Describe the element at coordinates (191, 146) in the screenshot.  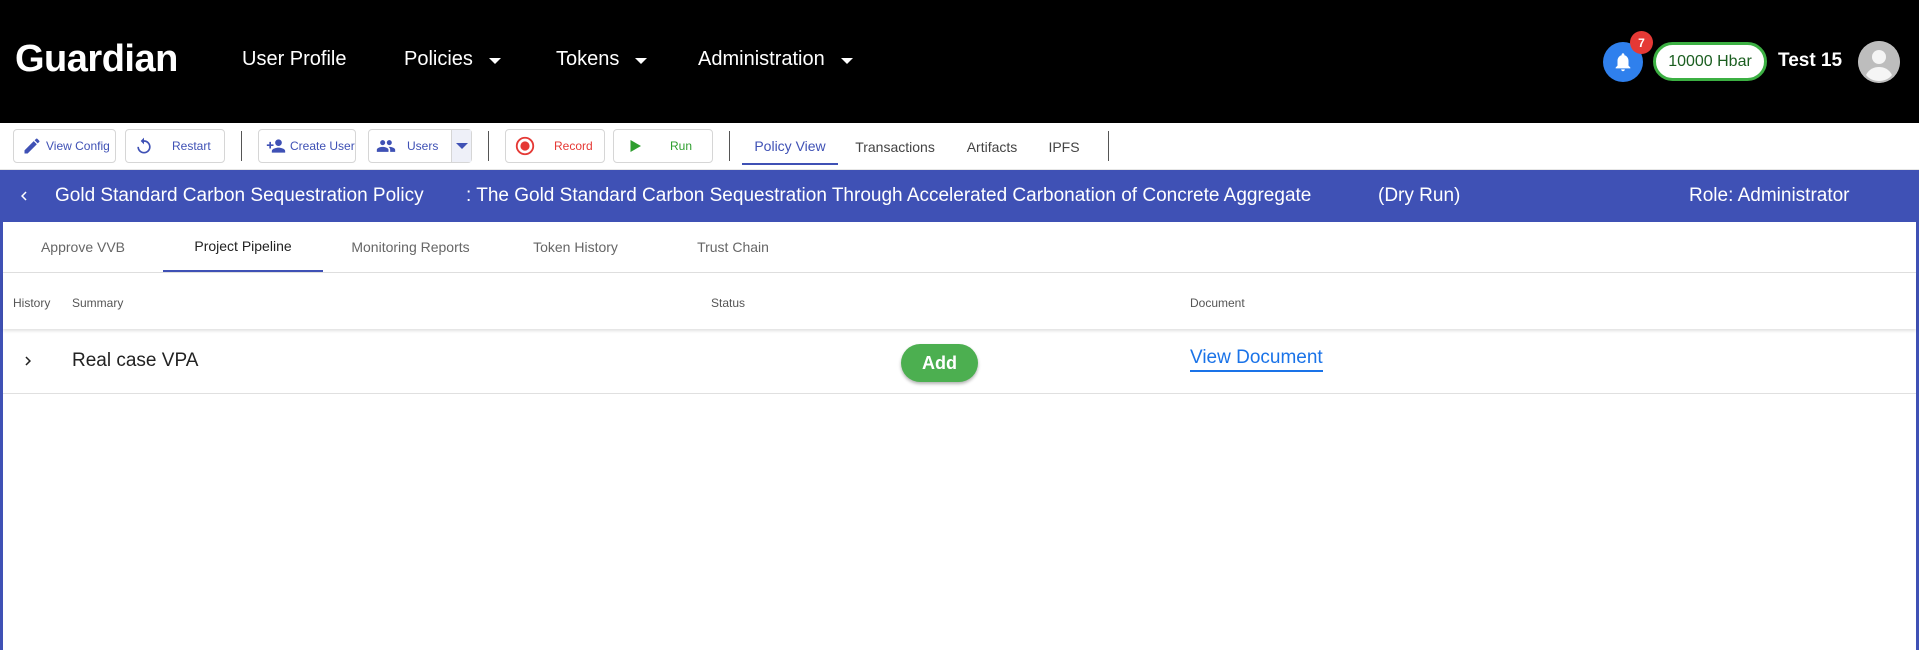
I see `restart-label: Restart` at that location.